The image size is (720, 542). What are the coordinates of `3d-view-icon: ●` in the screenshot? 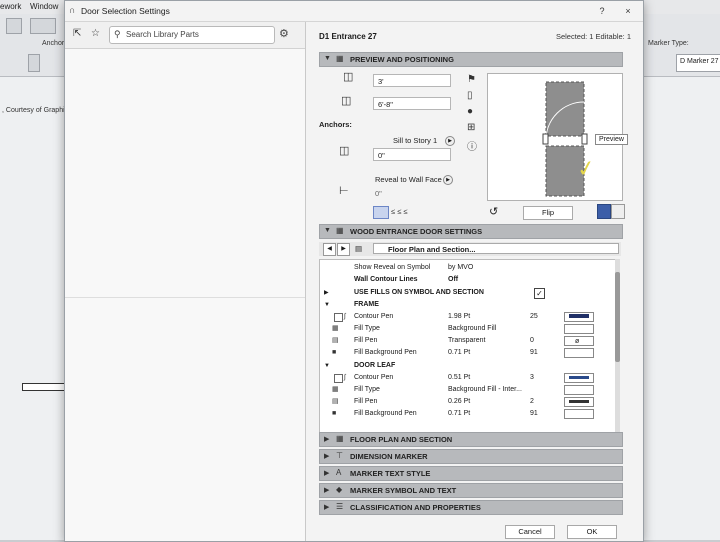 It's located at (470, 111).